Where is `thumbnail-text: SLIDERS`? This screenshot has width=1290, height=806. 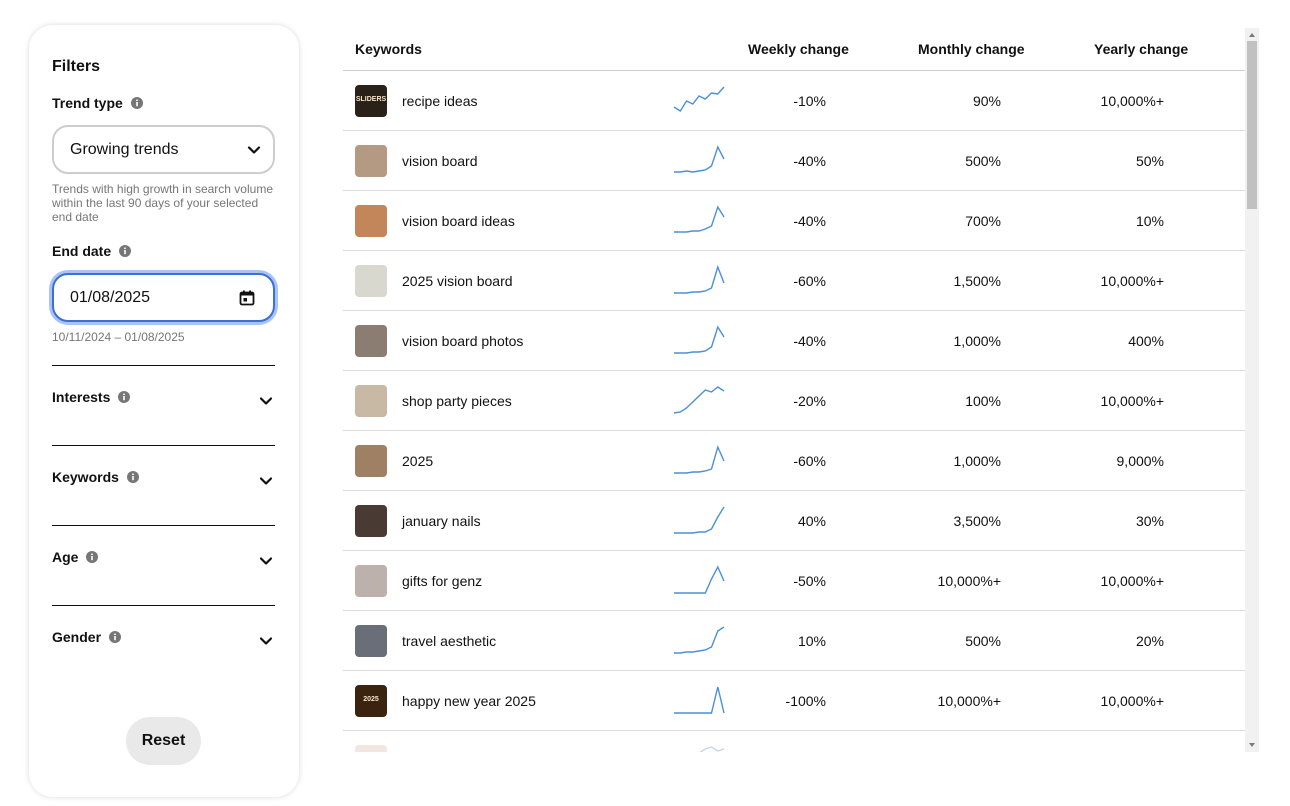
thumbnail-text: SLIDERS is located at coordinates (371, 99).